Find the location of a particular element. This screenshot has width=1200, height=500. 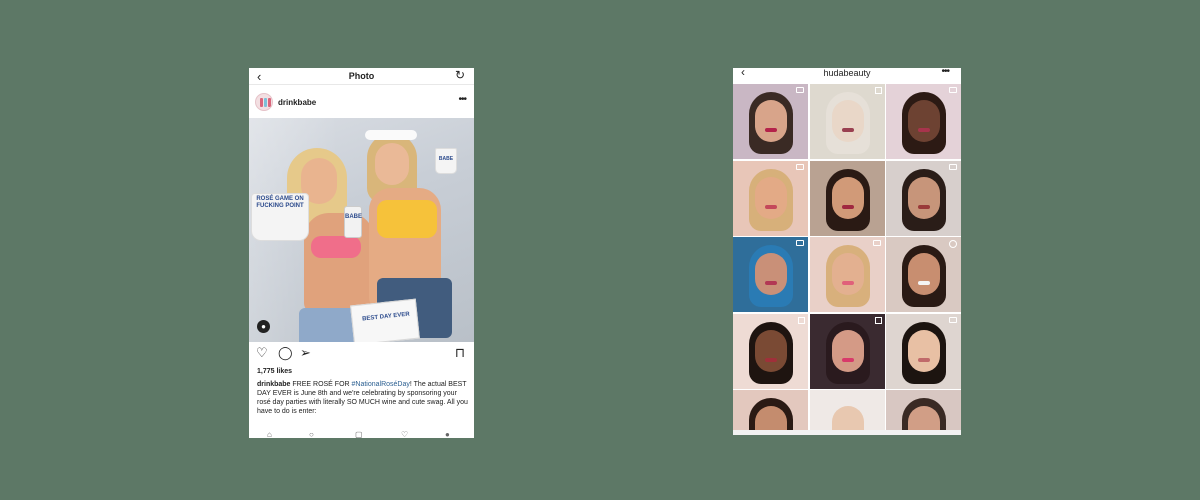

person-body is located at coordinates (339, 263).